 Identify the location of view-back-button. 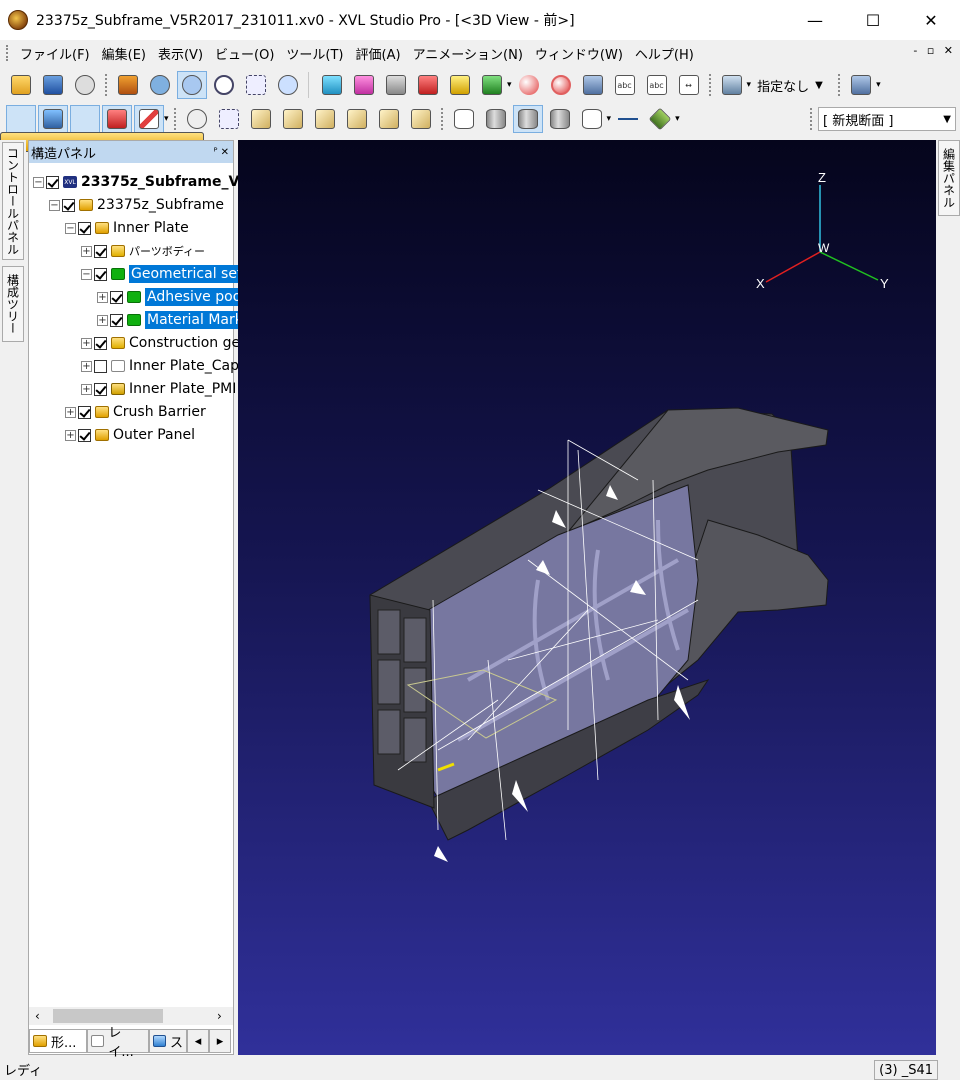
(325, 119).